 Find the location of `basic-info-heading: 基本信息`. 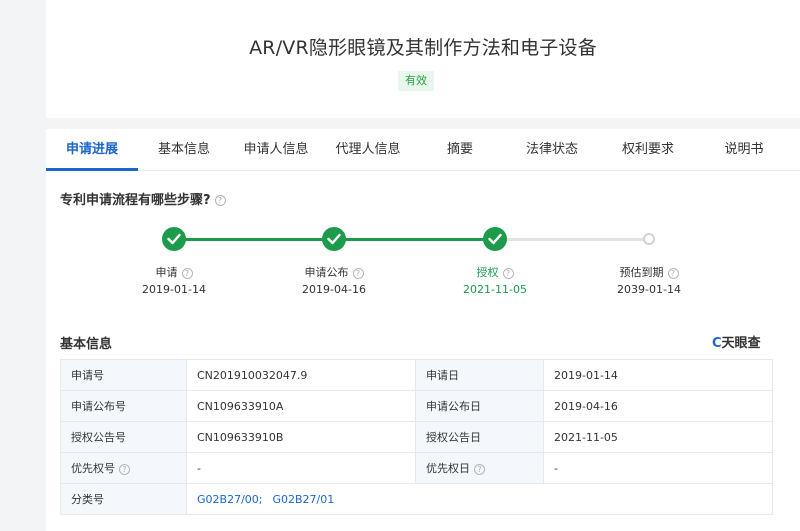

basic-info-heading: 基本信息 is located at coordinates (86, 344).